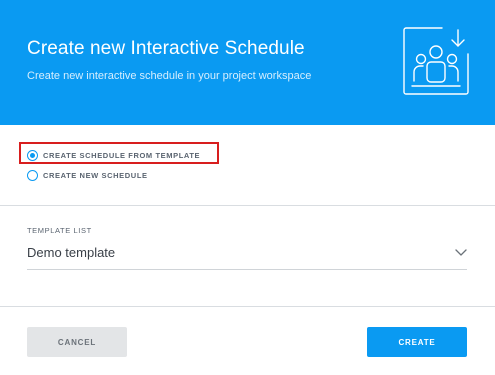  What do you see at coordinates (59, 230) in the screenshot?
I see `template-list-label: TEMPLATE LIST` at bounding box center [59, 230].